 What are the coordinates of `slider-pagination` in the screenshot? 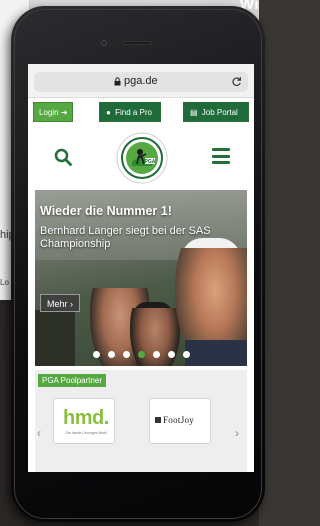 It's located at (141, 351).